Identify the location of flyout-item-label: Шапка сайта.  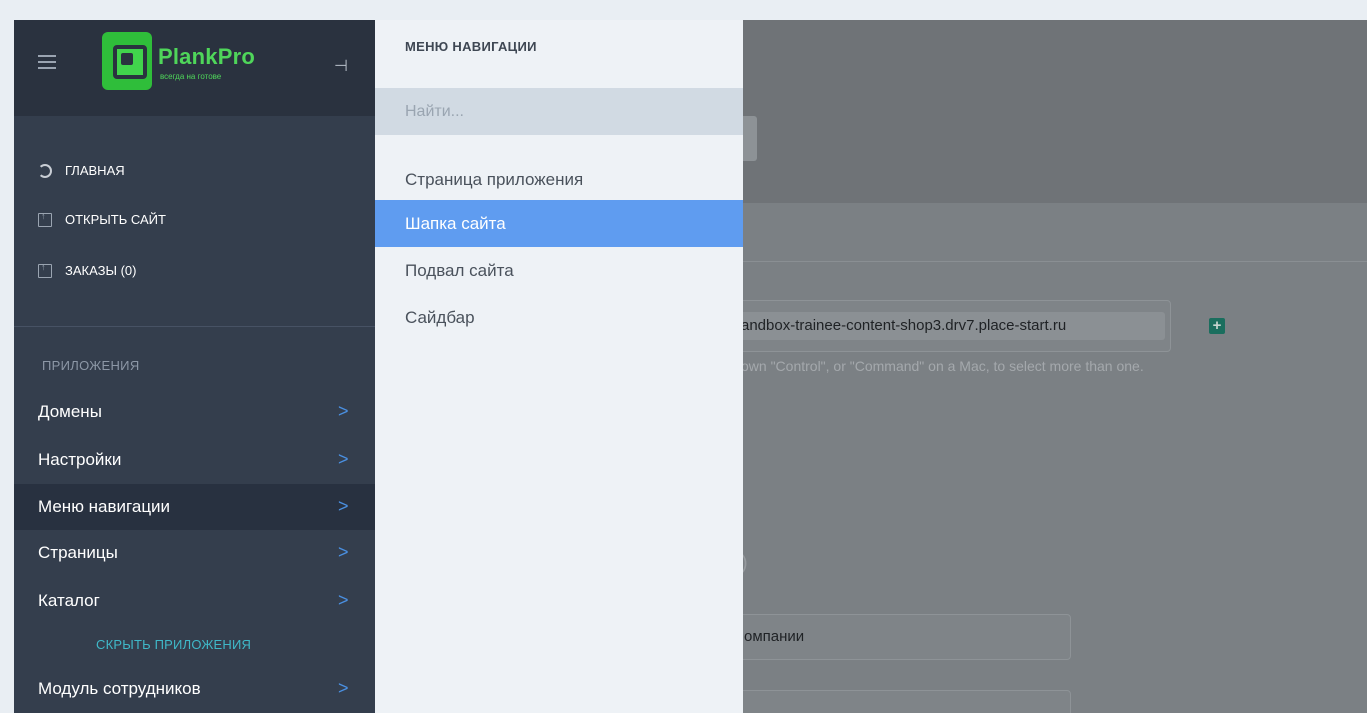
(455, 223).